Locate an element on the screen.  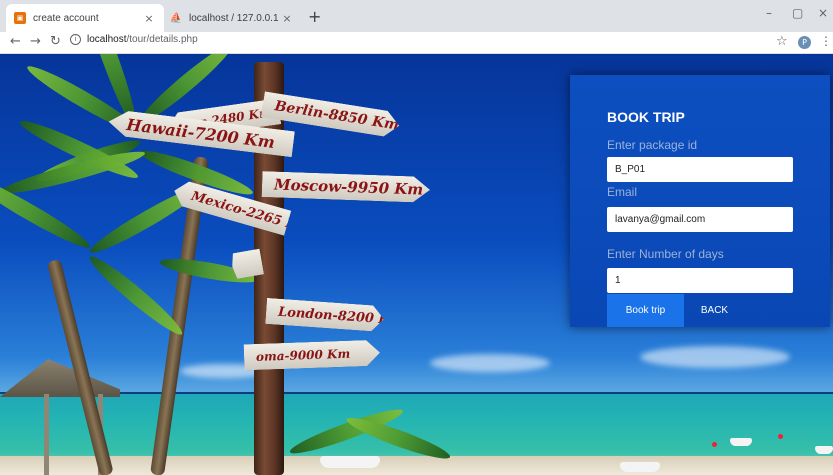
package-id-label: Enter package id is located at coordinates (652, 145).